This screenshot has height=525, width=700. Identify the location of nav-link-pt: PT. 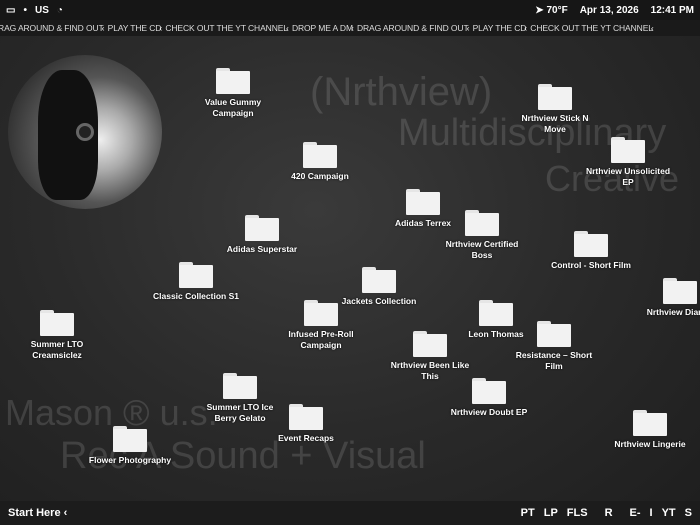
(528, 513).